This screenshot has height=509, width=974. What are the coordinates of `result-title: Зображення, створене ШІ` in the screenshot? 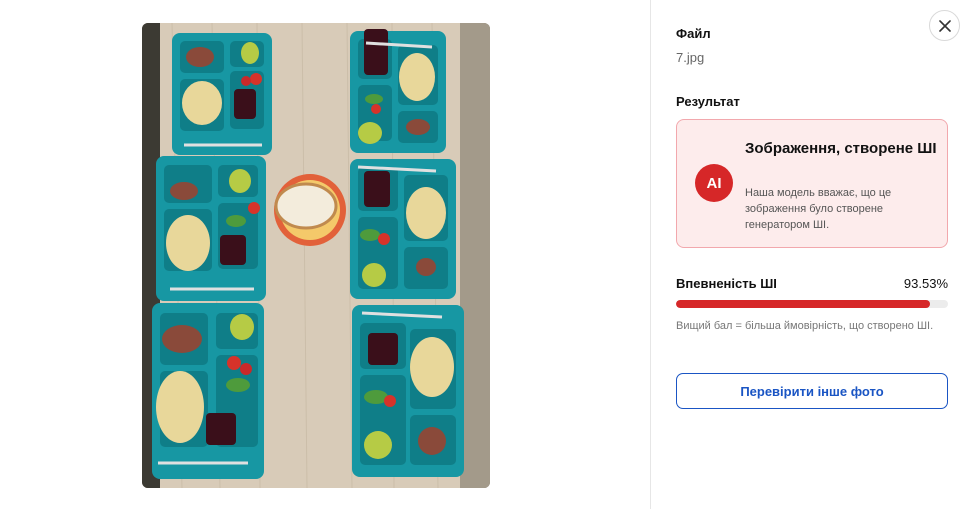 It's located at (841, 148).